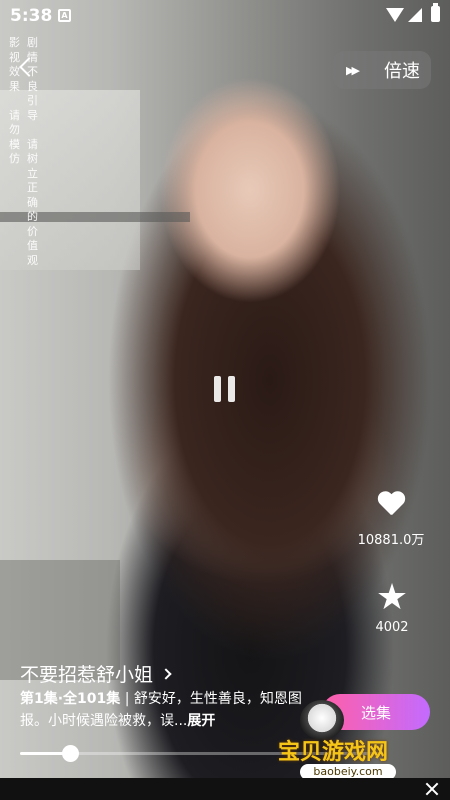 This screenshot has height=800, width=450. What do you see at coordinates (32, 71) in the screenshot?
I see `disclaimer-col2-char: 不` at bounding box center [32, 71].